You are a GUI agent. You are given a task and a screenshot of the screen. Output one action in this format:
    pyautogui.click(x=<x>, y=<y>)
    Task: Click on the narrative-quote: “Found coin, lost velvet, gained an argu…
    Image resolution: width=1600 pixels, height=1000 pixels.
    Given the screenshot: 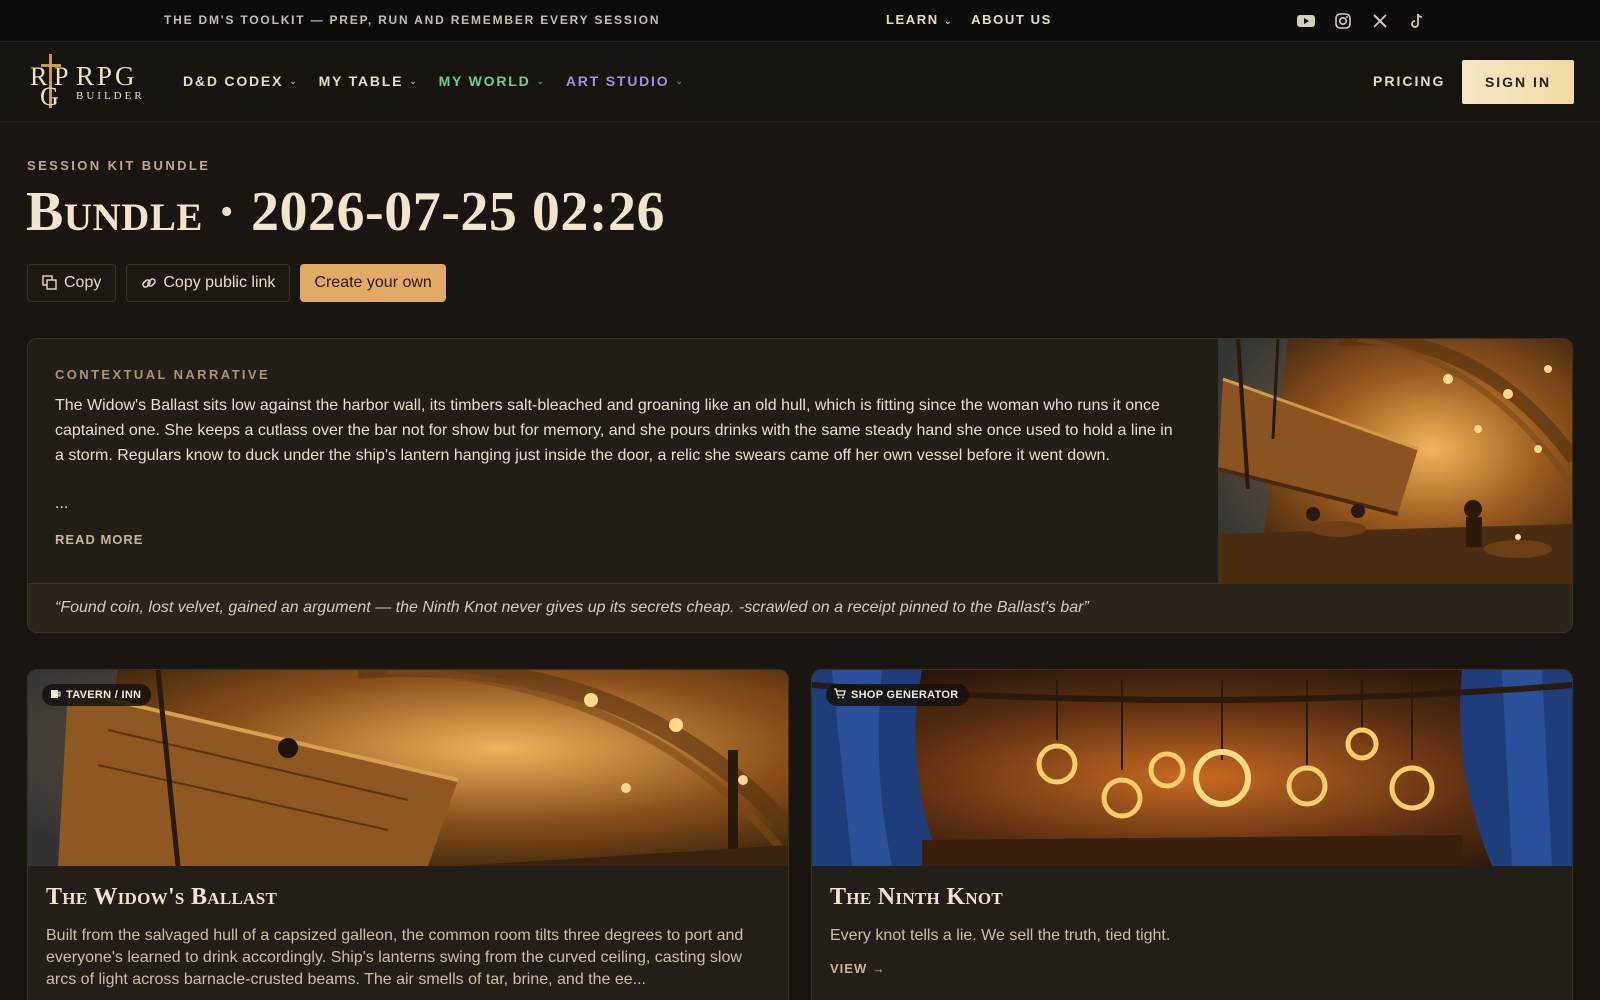 What is the action you would take?
    pyautogui.click(x=800, y=607)
    